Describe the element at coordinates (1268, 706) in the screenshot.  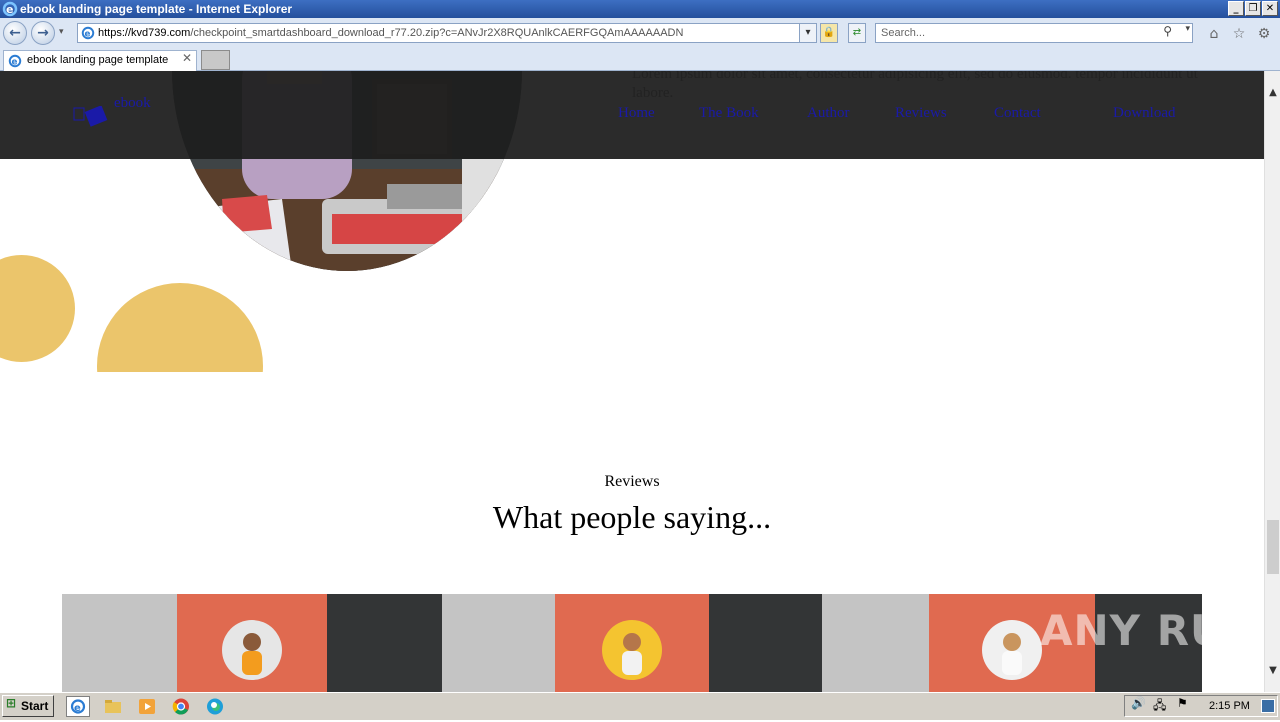
I see `show-desktop-icon` at that location.